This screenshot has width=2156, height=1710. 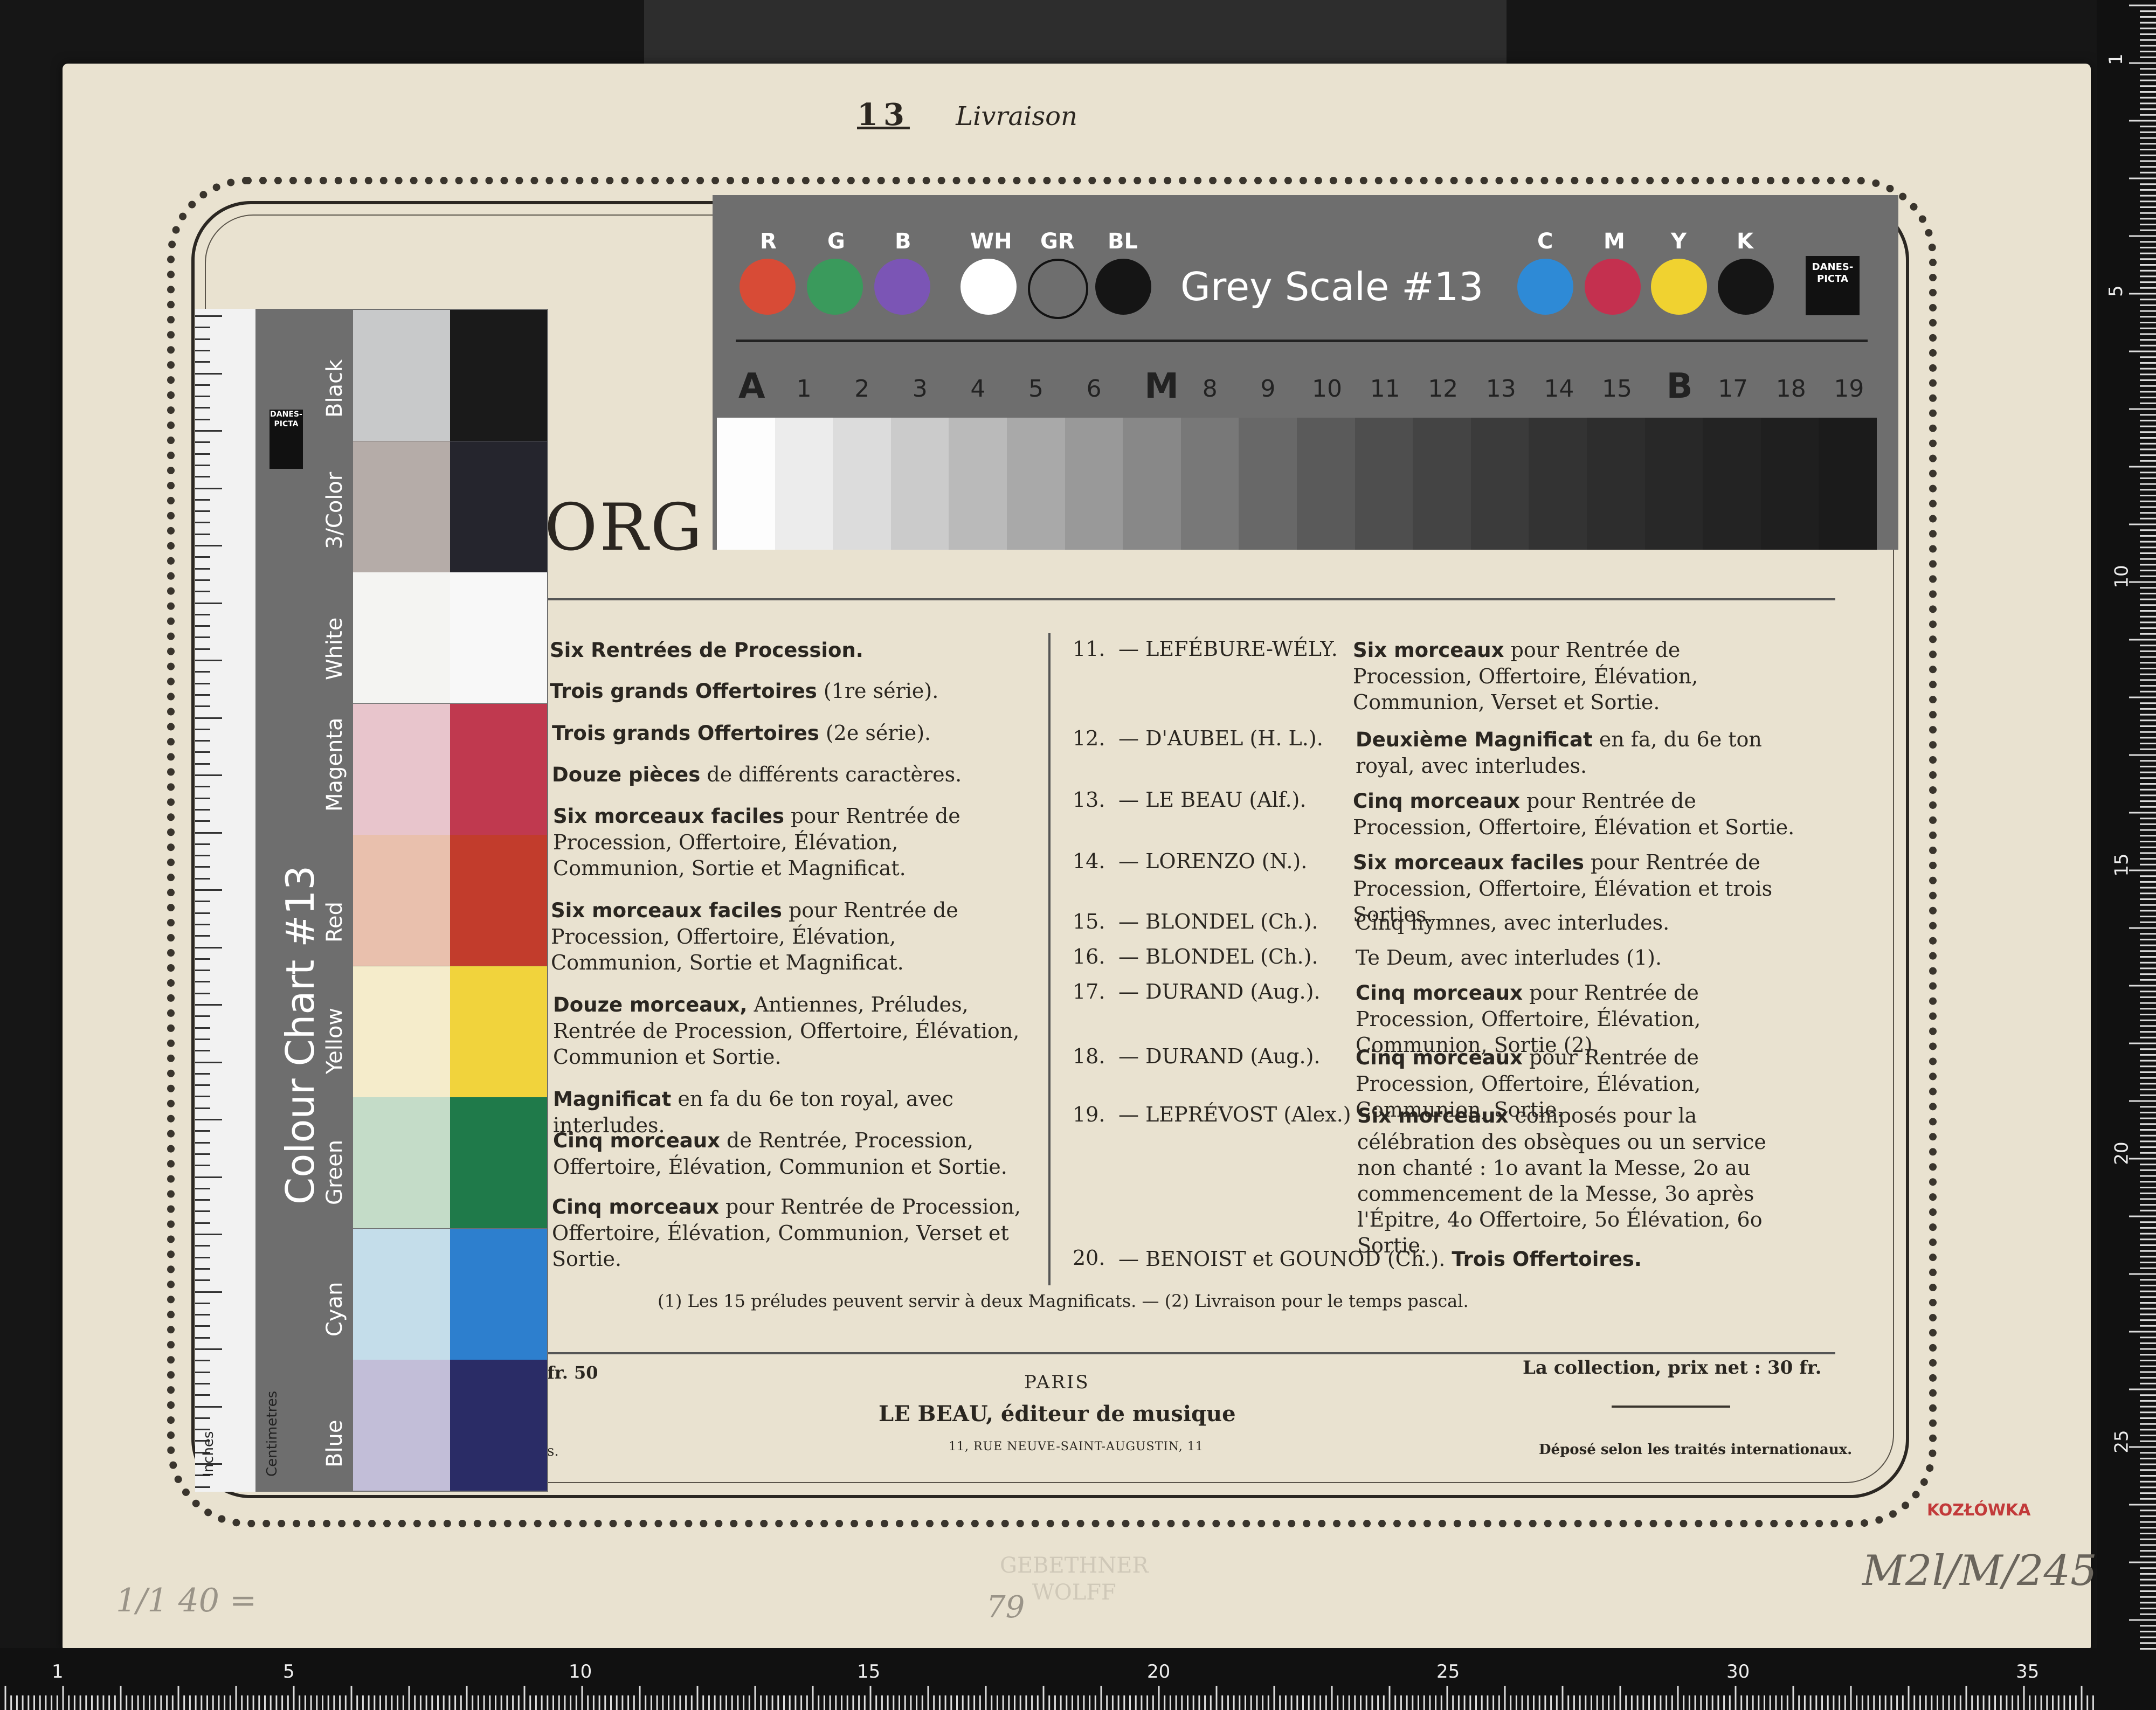 I want to click on right-item-num: 17., so click(x=1089, y=991).